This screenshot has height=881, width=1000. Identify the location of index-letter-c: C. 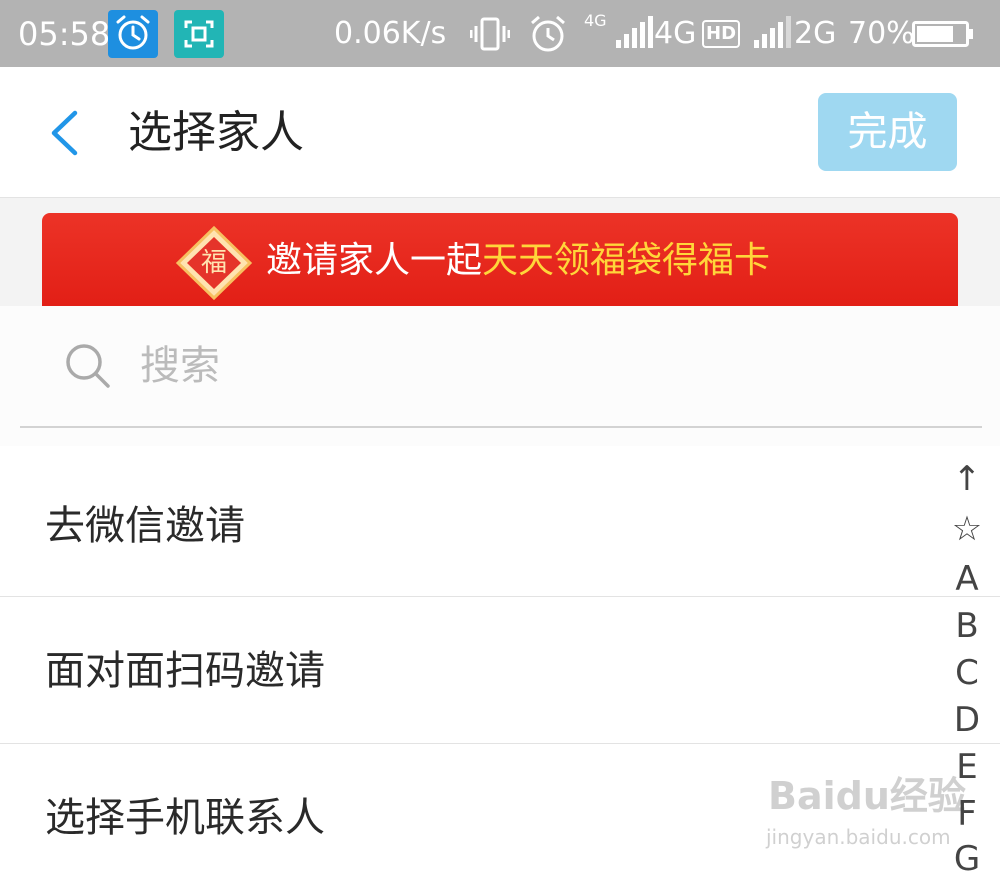
(967, 673).